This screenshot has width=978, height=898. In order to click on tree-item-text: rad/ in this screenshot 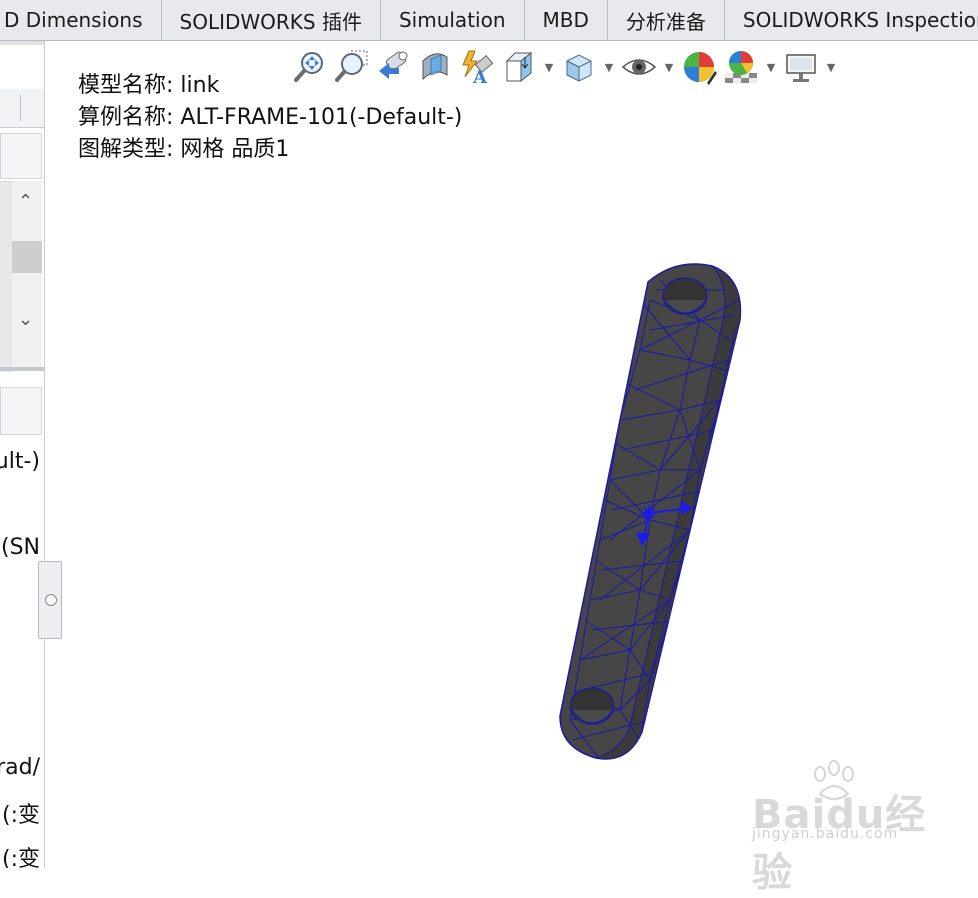, I will do `click(20, 767)`.